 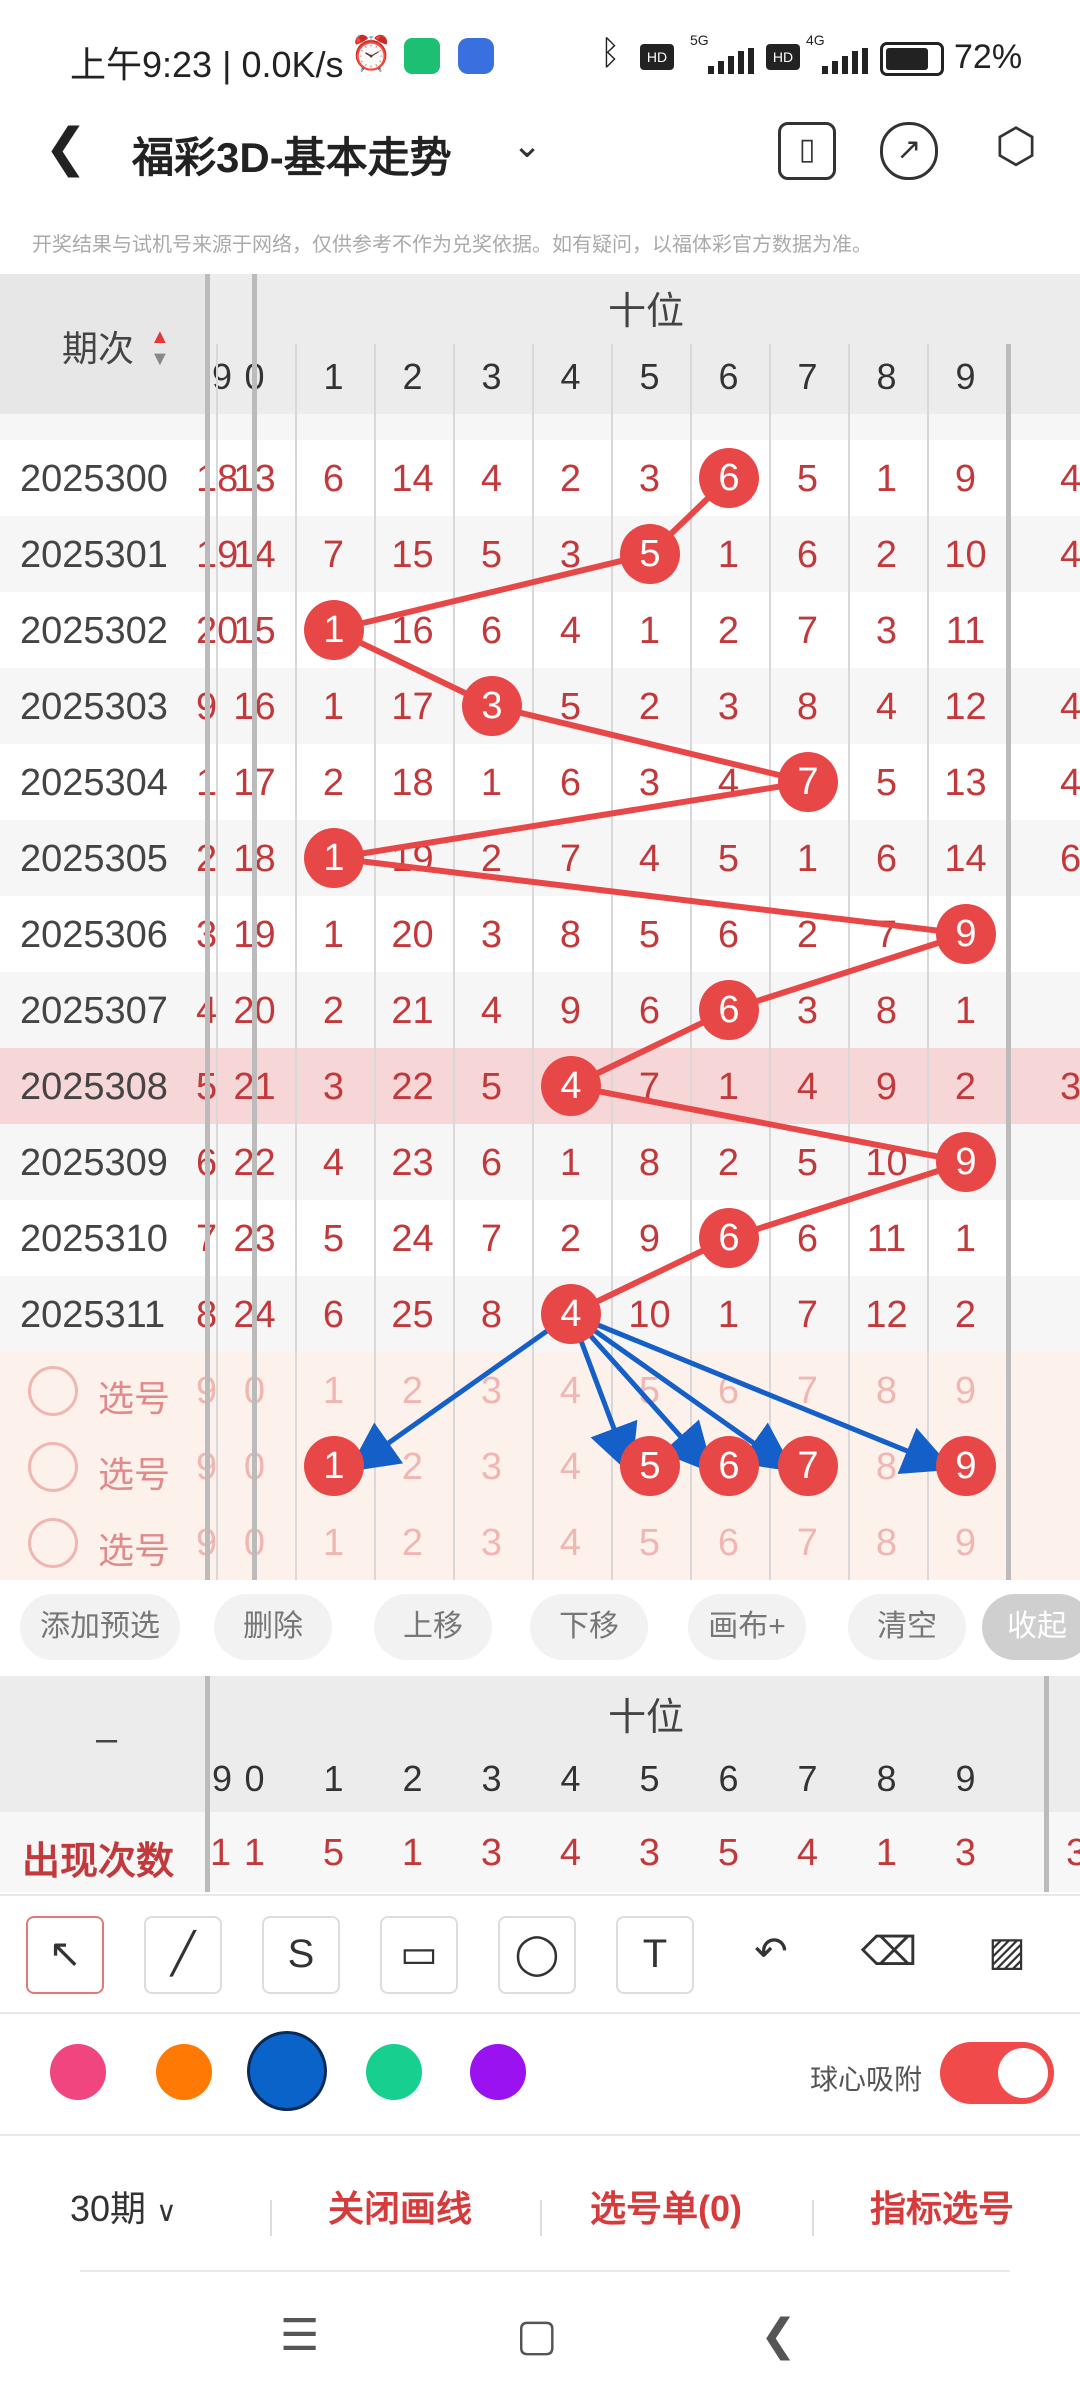 What do you see at coordinates (570, 1778) in the screenshot?
I see `stats-digit-header-4: 4` at bounding box center [570, 1778].